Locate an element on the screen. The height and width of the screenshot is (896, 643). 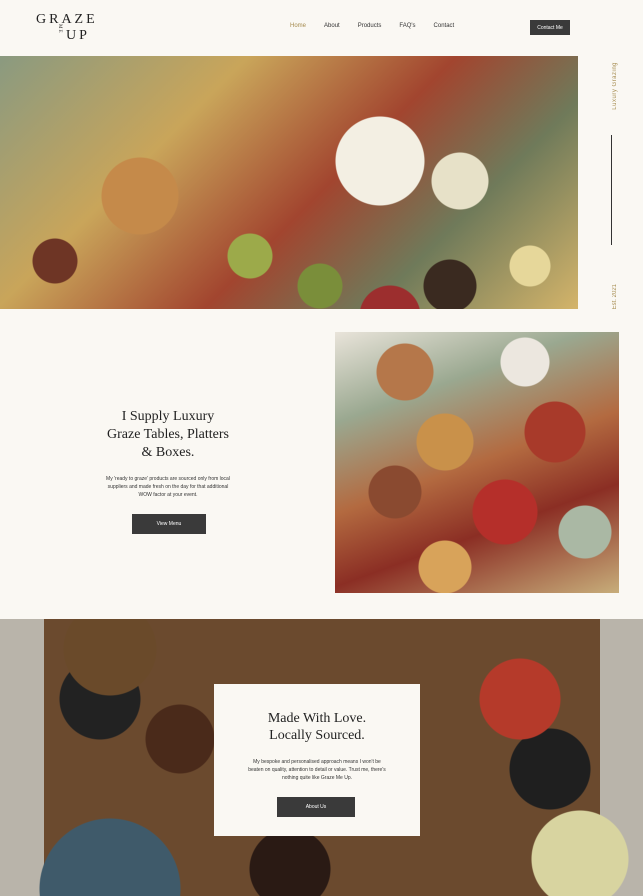
side-tagline: Luxury Grazing is located at coordinates (615, 86).